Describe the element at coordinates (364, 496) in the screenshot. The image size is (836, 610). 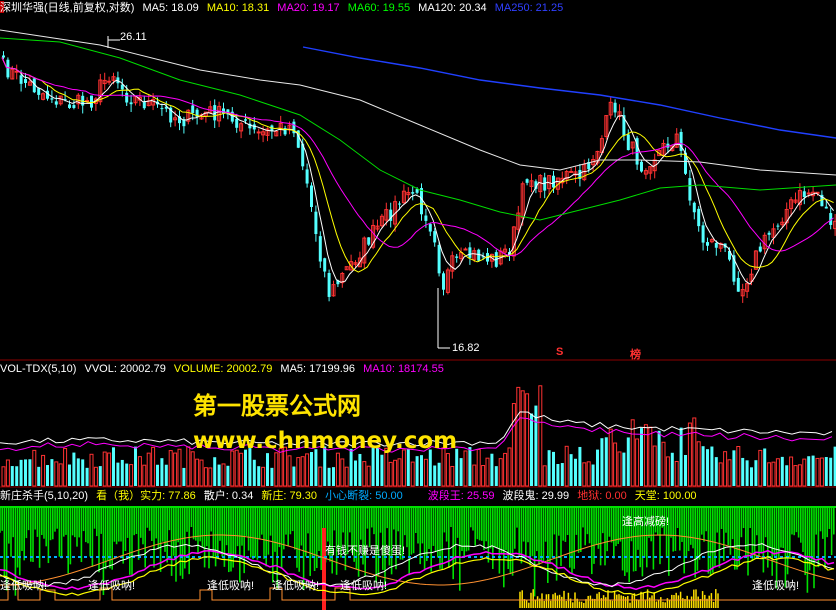
I see `ind-break: 小心断裂: 50.00` at that location.